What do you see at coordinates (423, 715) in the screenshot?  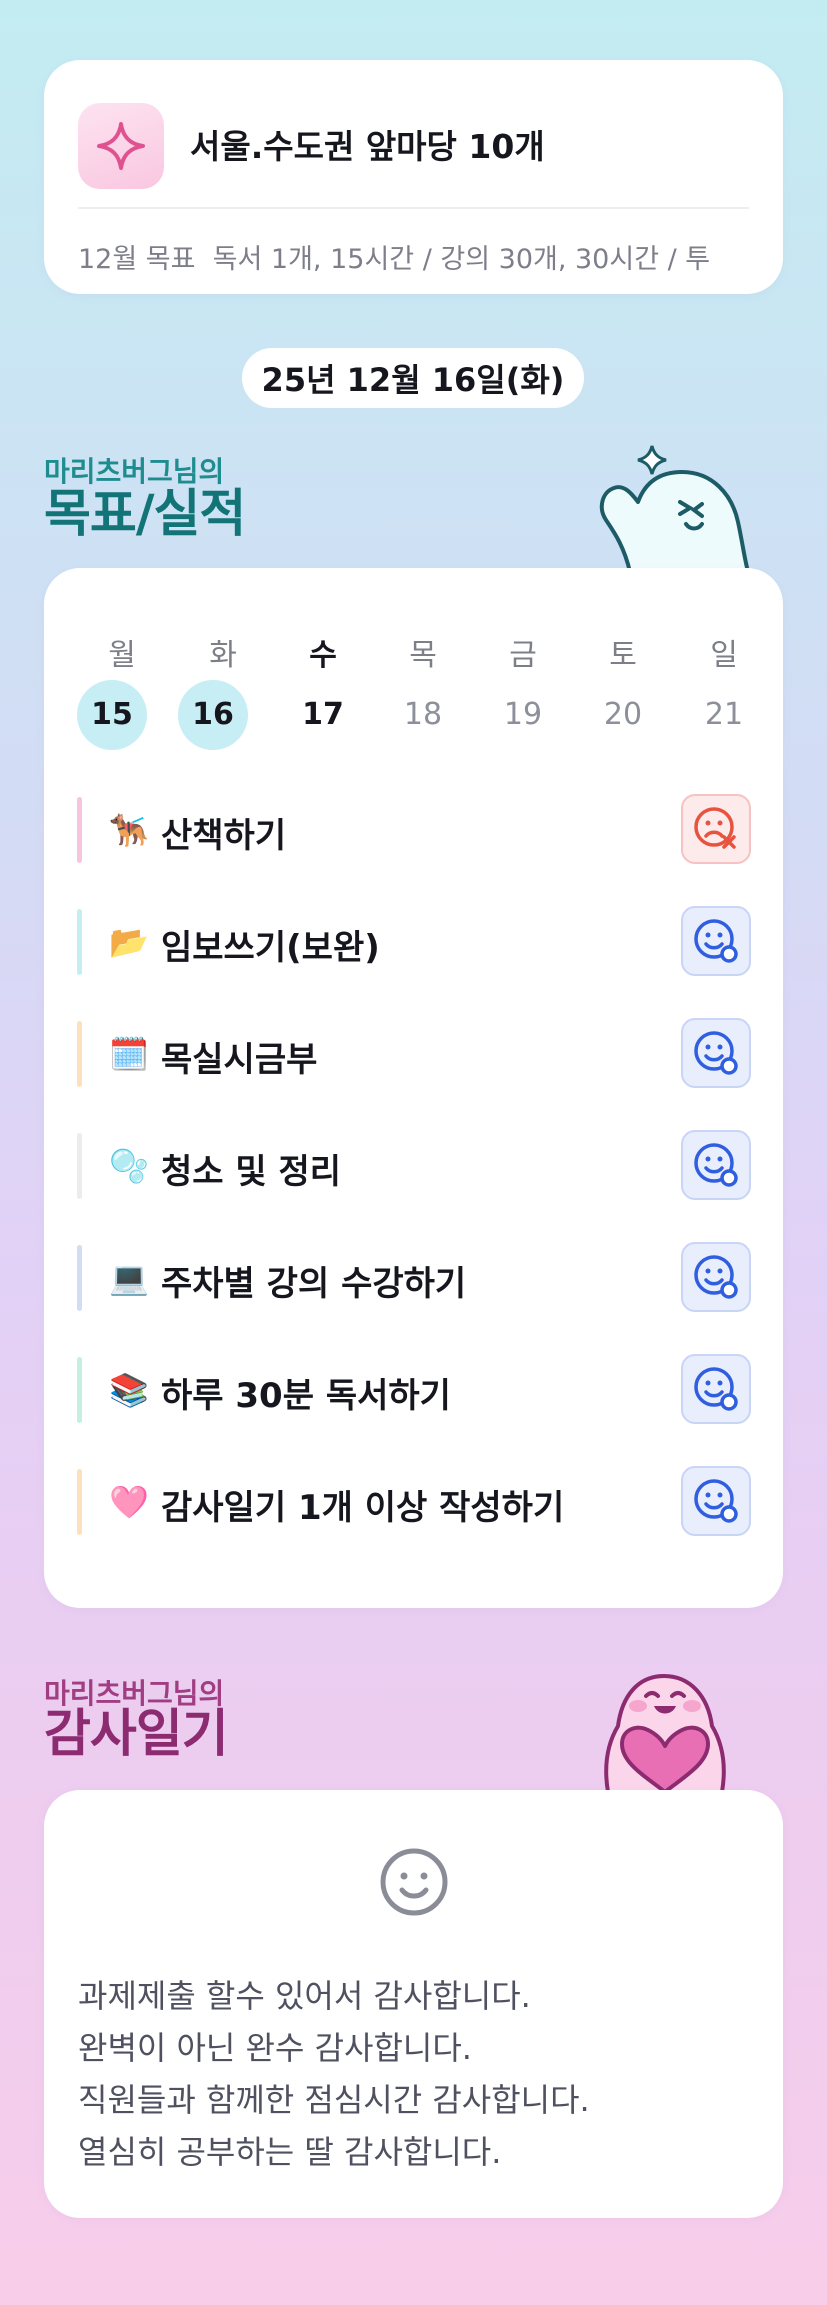 I see `calendar-day-18: 18` at bounding box center [423, 715].